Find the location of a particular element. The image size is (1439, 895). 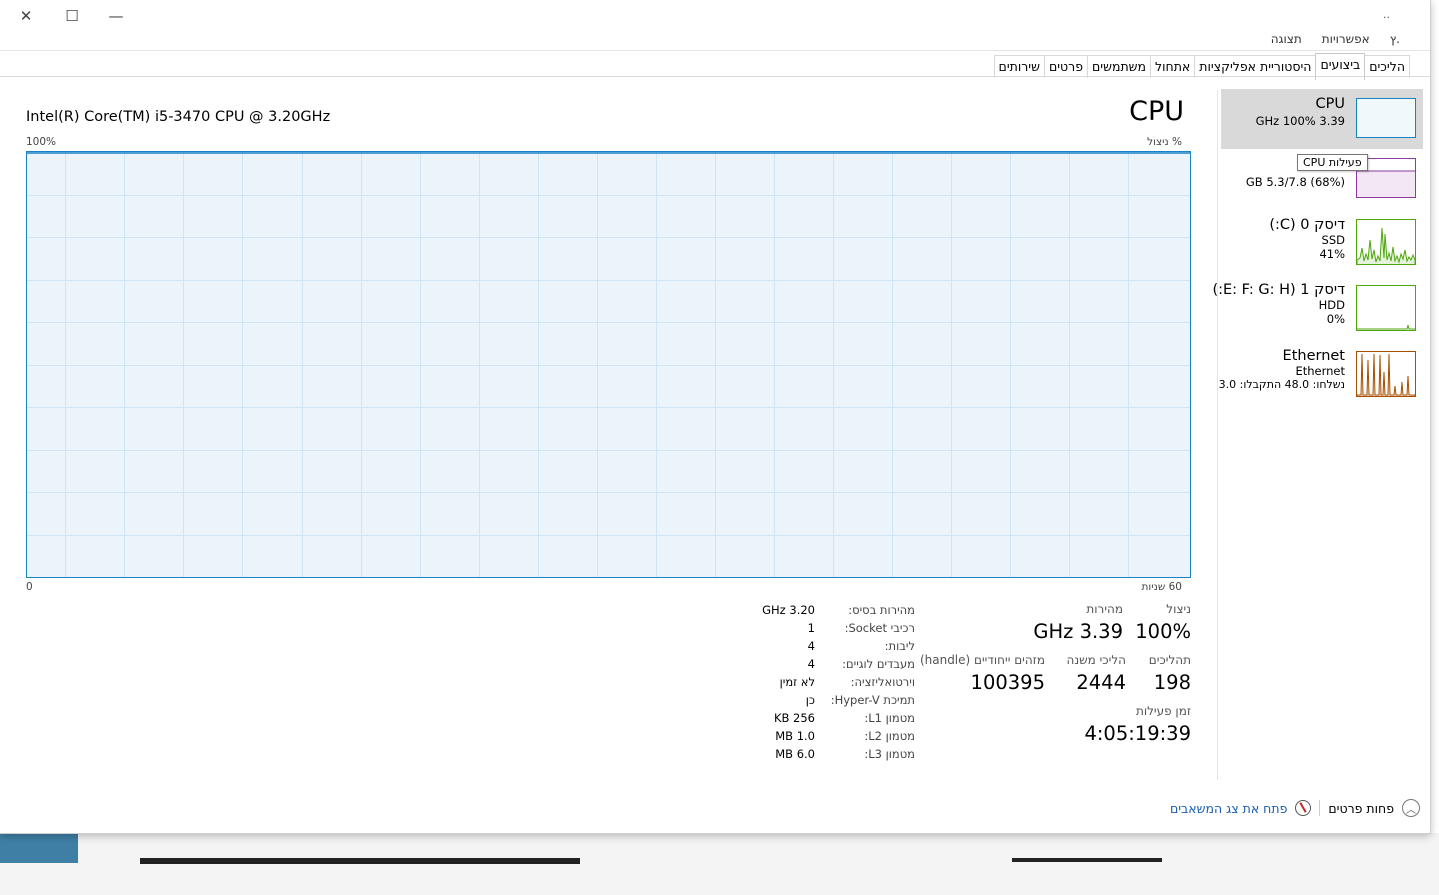

info-row: מטמון L1: 256 KB is located at coordinates (815, 718).